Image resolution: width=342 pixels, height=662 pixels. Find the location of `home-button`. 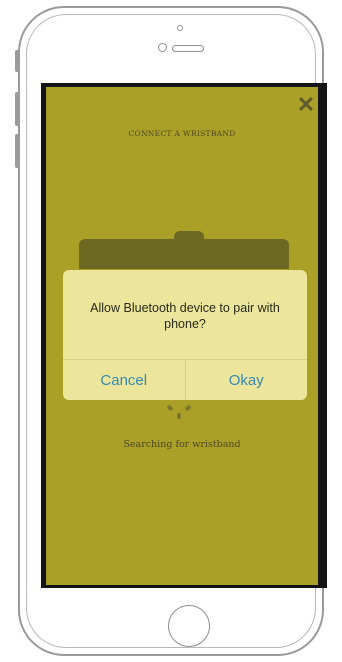

home-button is located at coordinates (189, 626).